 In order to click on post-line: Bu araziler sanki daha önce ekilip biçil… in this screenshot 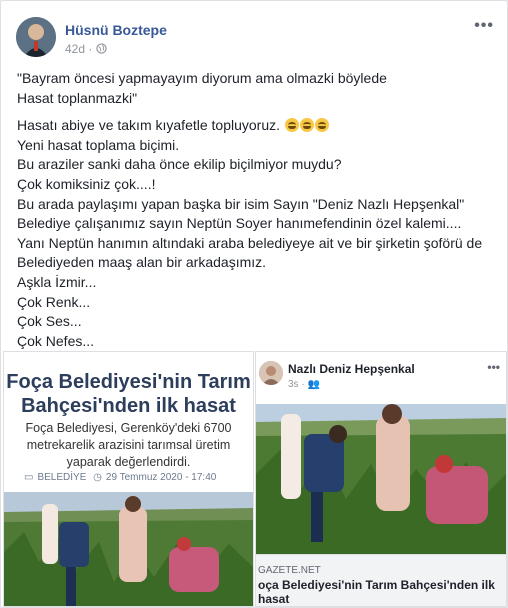, I will do `click(179, 164)`.